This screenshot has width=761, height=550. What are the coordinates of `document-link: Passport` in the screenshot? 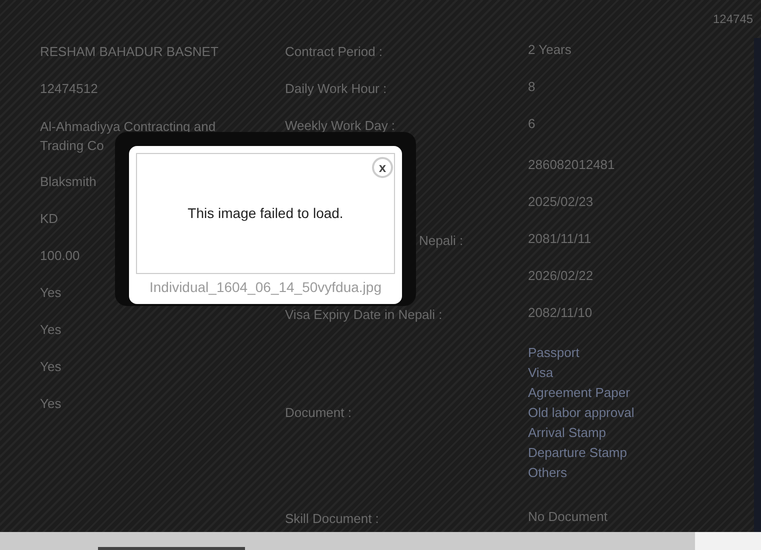 It's located at (581, 353).